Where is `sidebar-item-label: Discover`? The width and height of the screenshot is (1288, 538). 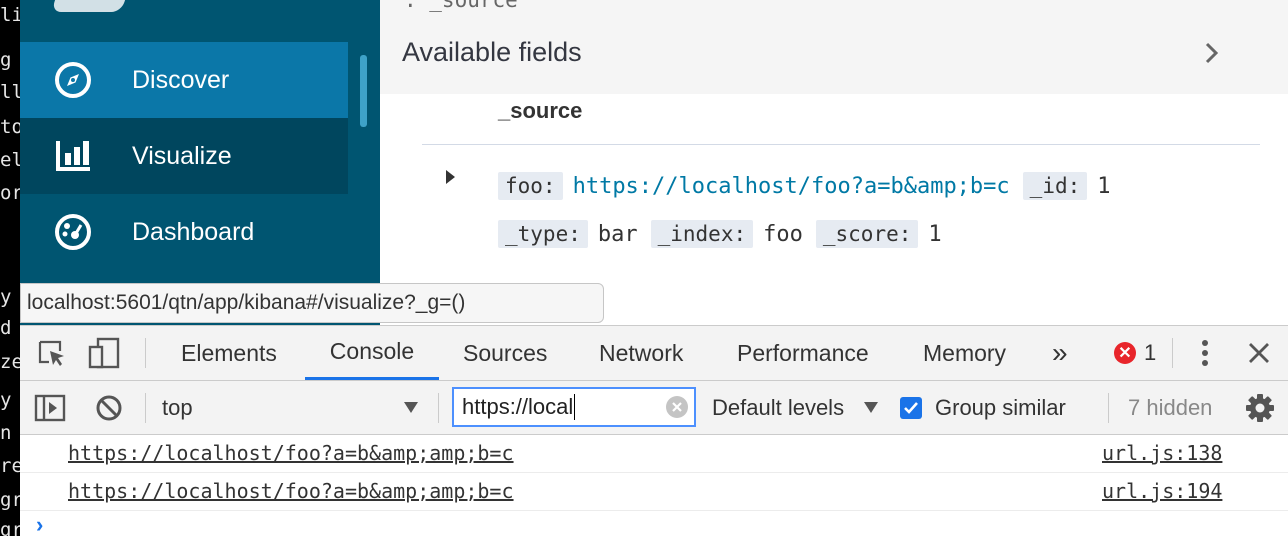
sidebar-item-label: Discover is located at coordinates (181, 79).